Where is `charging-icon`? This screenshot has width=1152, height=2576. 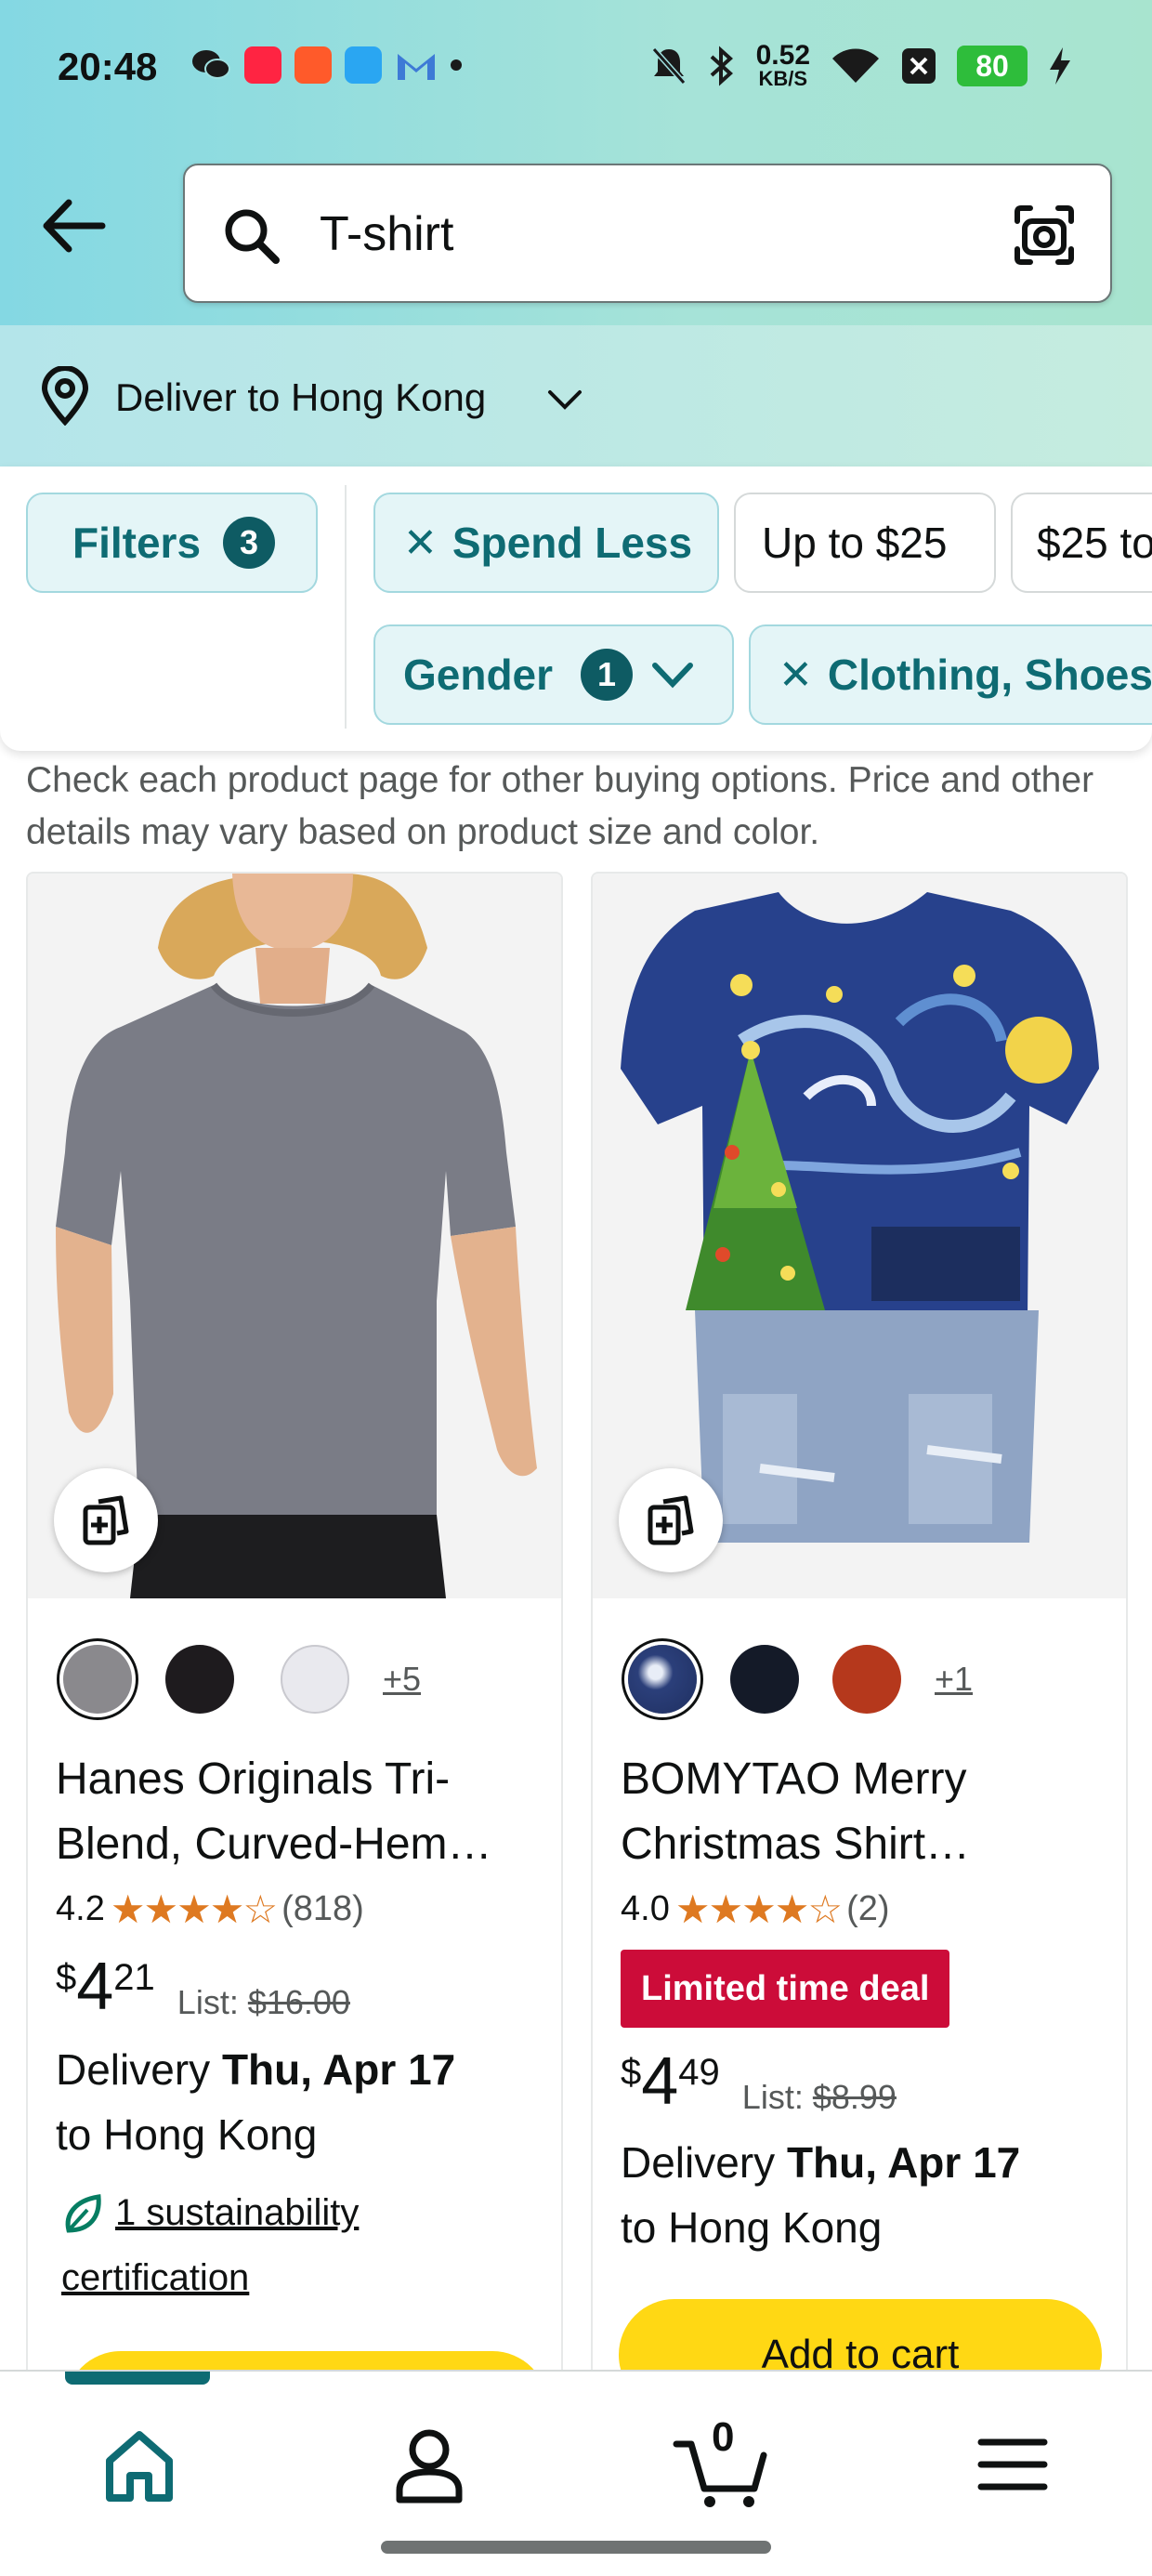 charging-icon is located at coordinates (1060, 66).